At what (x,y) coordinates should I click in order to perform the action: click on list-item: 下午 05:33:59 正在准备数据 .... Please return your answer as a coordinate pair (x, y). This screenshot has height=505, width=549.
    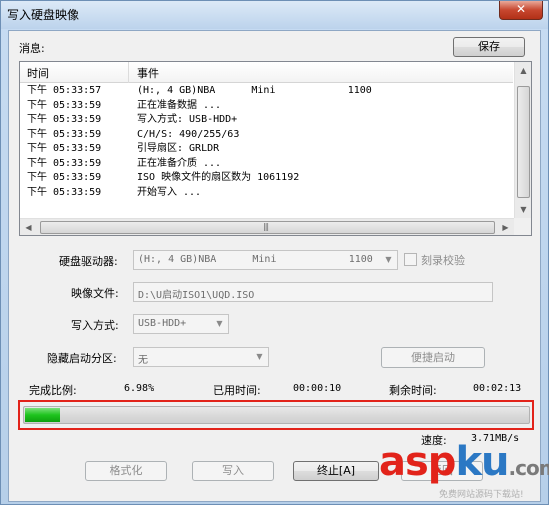
    Looking at the image, I should click on (266, 106).